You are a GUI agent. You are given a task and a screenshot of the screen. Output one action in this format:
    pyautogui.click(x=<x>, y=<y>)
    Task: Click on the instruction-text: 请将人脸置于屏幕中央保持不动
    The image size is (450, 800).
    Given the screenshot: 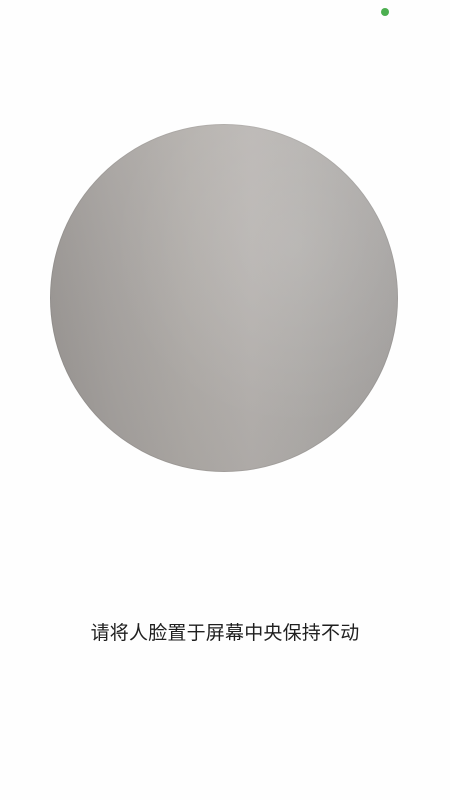 What is the action you would take?
    pyautogui.click(x=225, y=633)
    